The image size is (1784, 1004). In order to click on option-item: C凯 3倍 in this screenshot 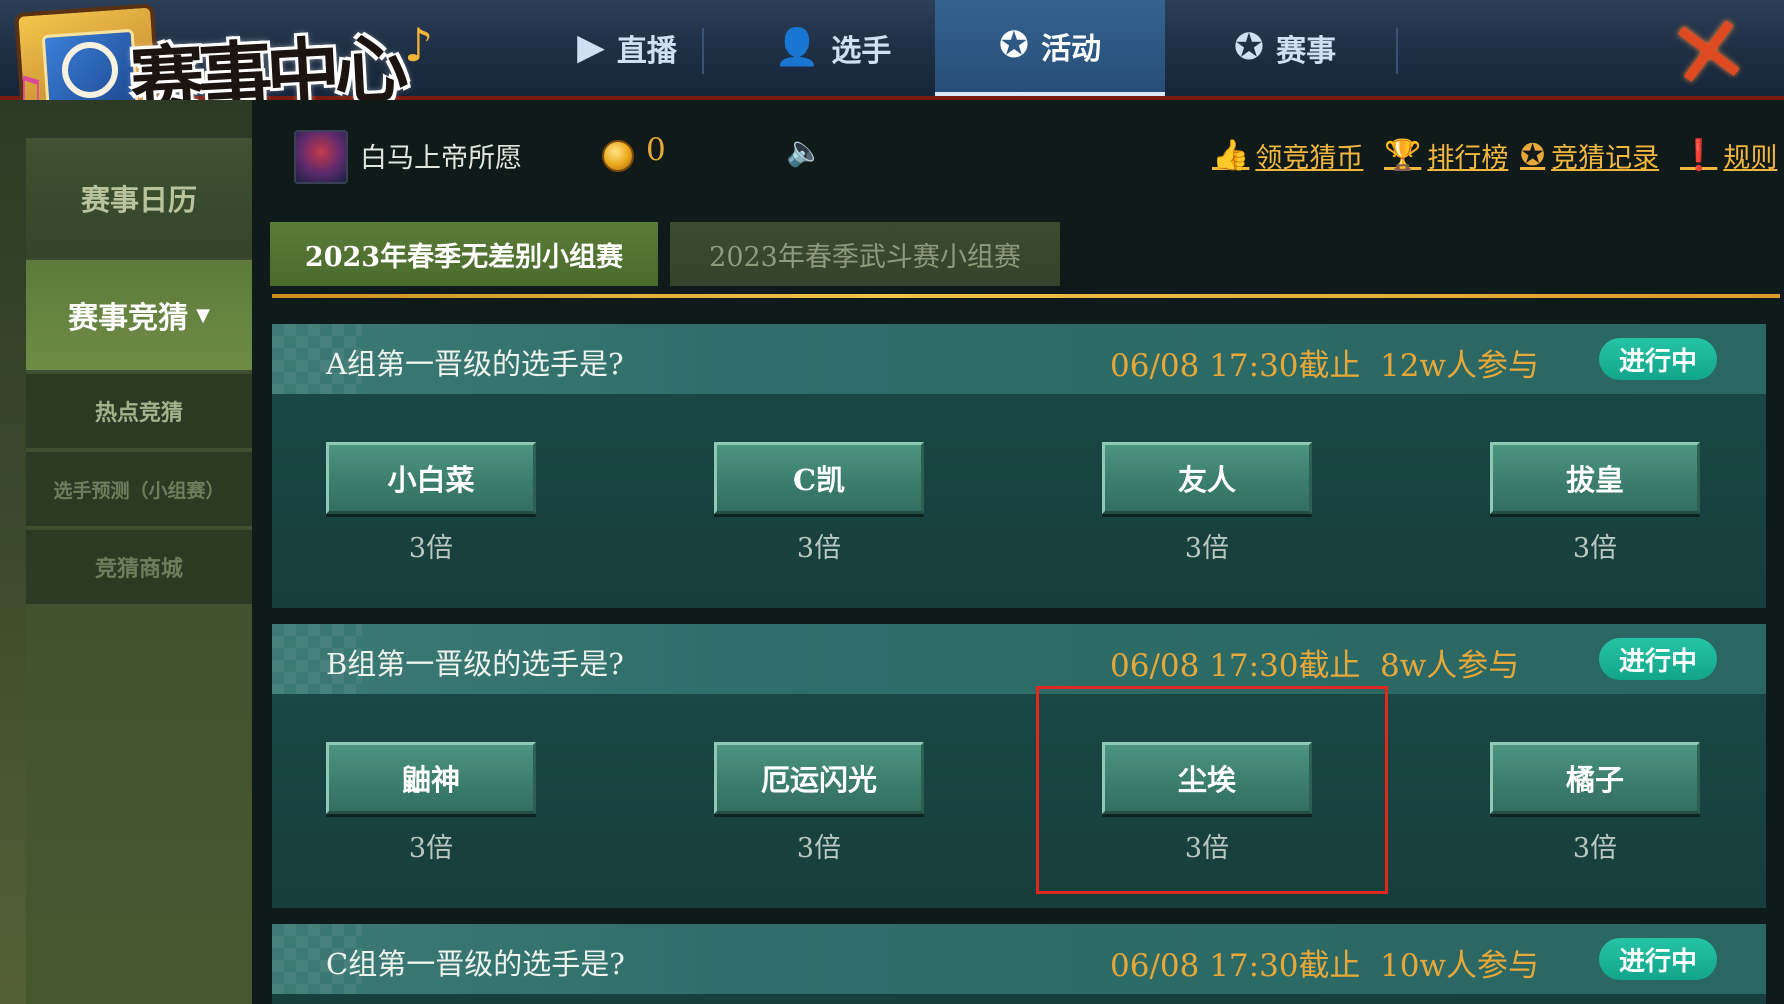, I will do `click(819, 503)`.